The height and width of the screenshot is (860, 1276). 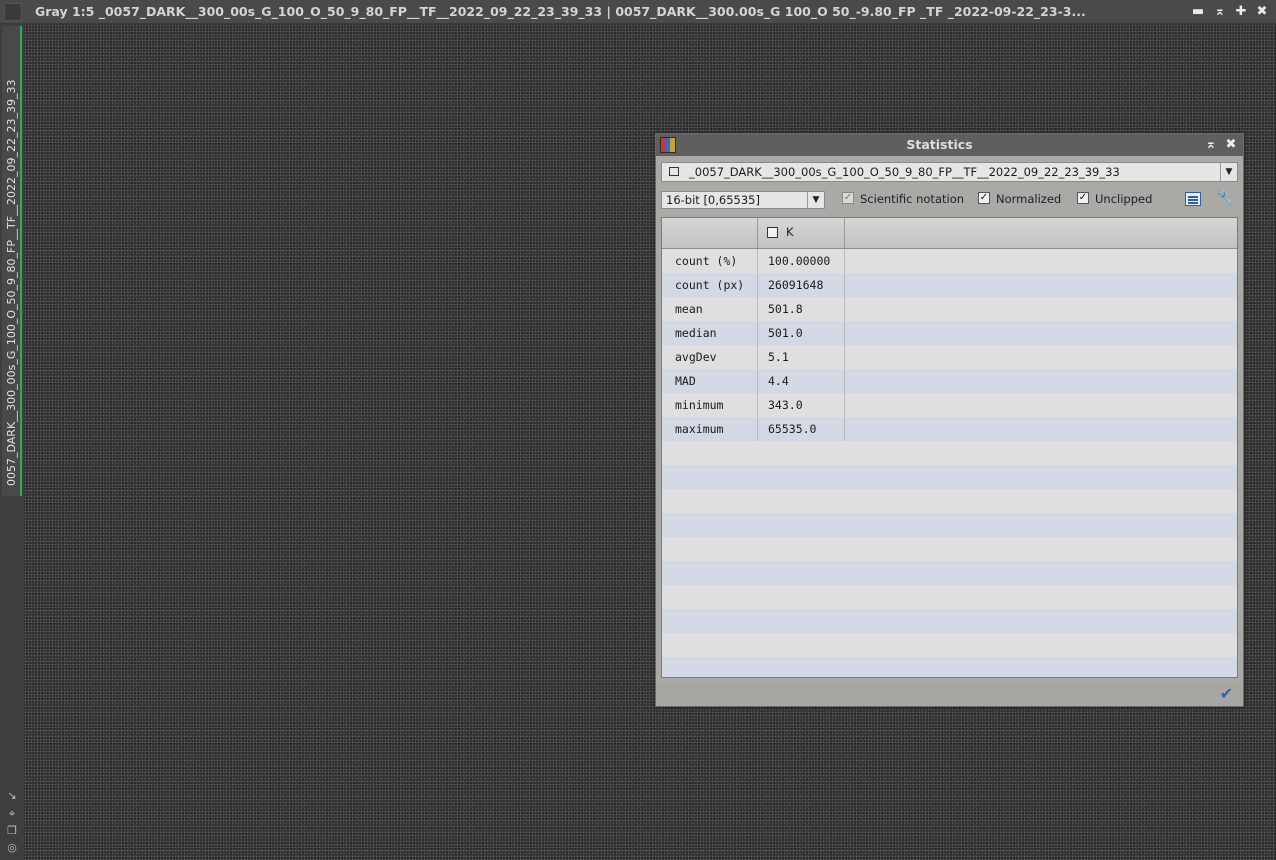 I want to click on stat-name: count (px), so click(x=710, y=285).